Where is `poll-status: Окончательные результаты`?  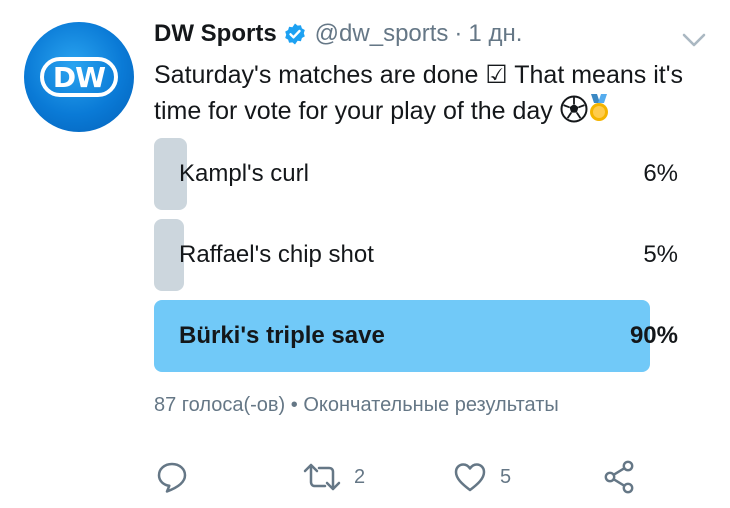 poll-status: Окончательные результаты is located at coordinates (431, 405).